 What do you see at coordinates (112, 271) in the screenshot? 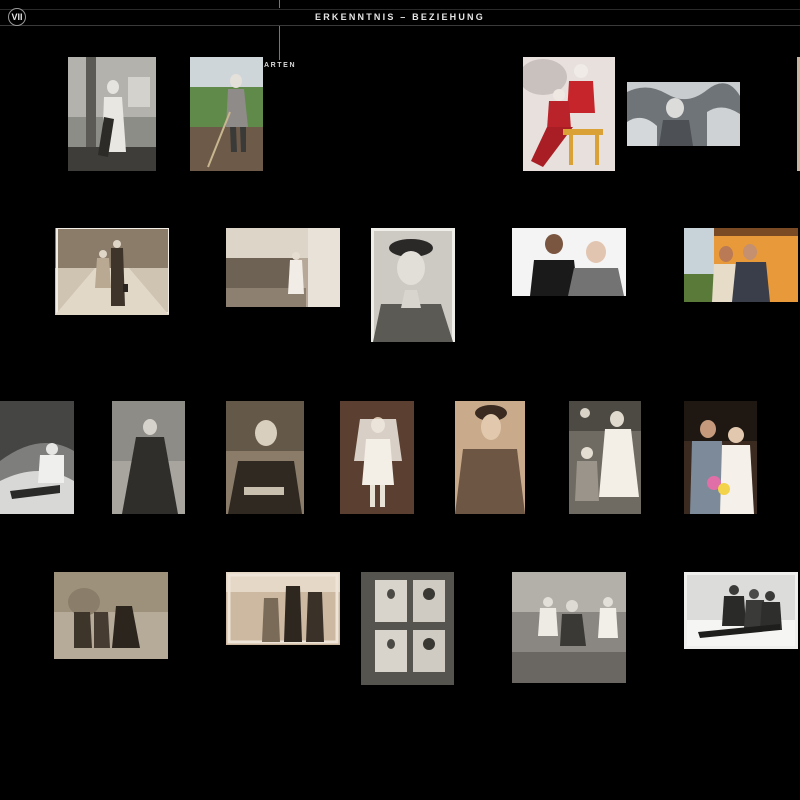
I see `photo-p6` at bounding box center [112, 271].